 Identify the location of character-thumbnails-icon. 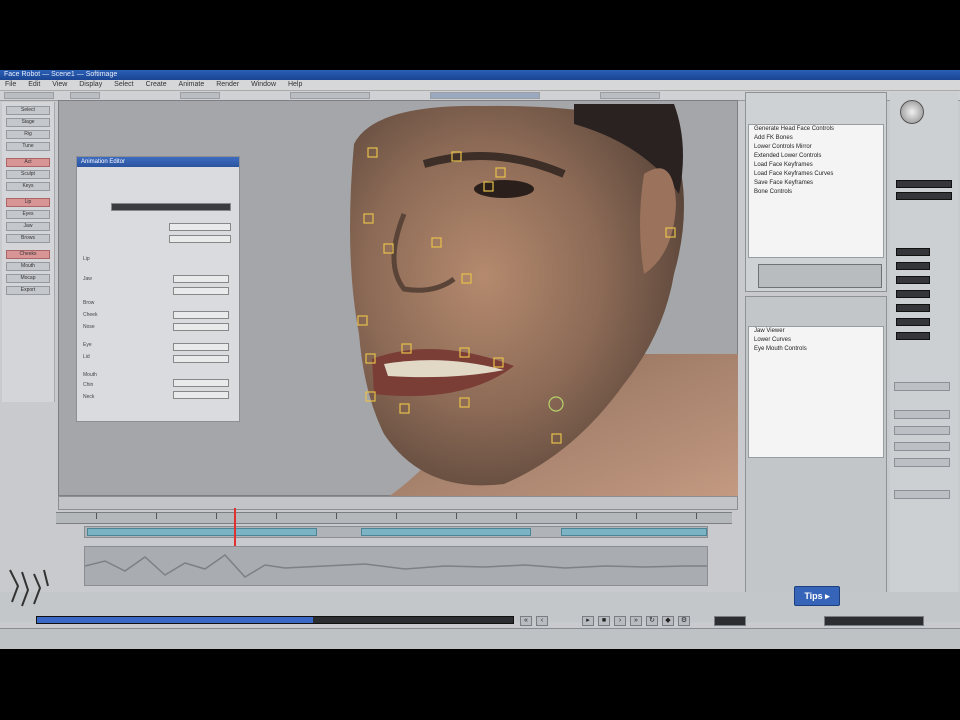
(28, 591).